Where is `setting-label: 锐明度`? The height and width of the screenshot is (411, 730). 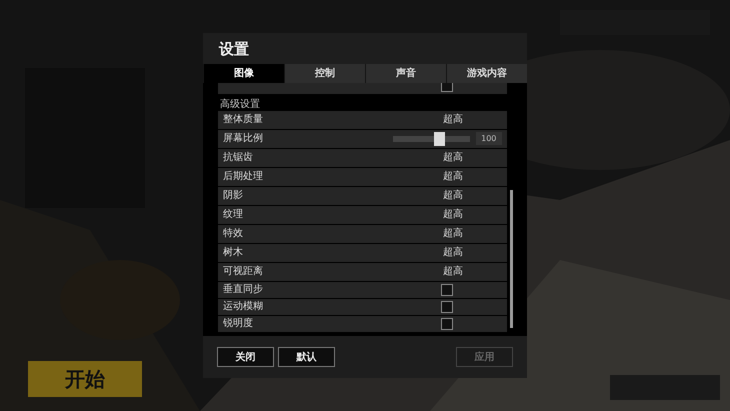 setting-label: 锐明度 is located at coordinates (238, 324).